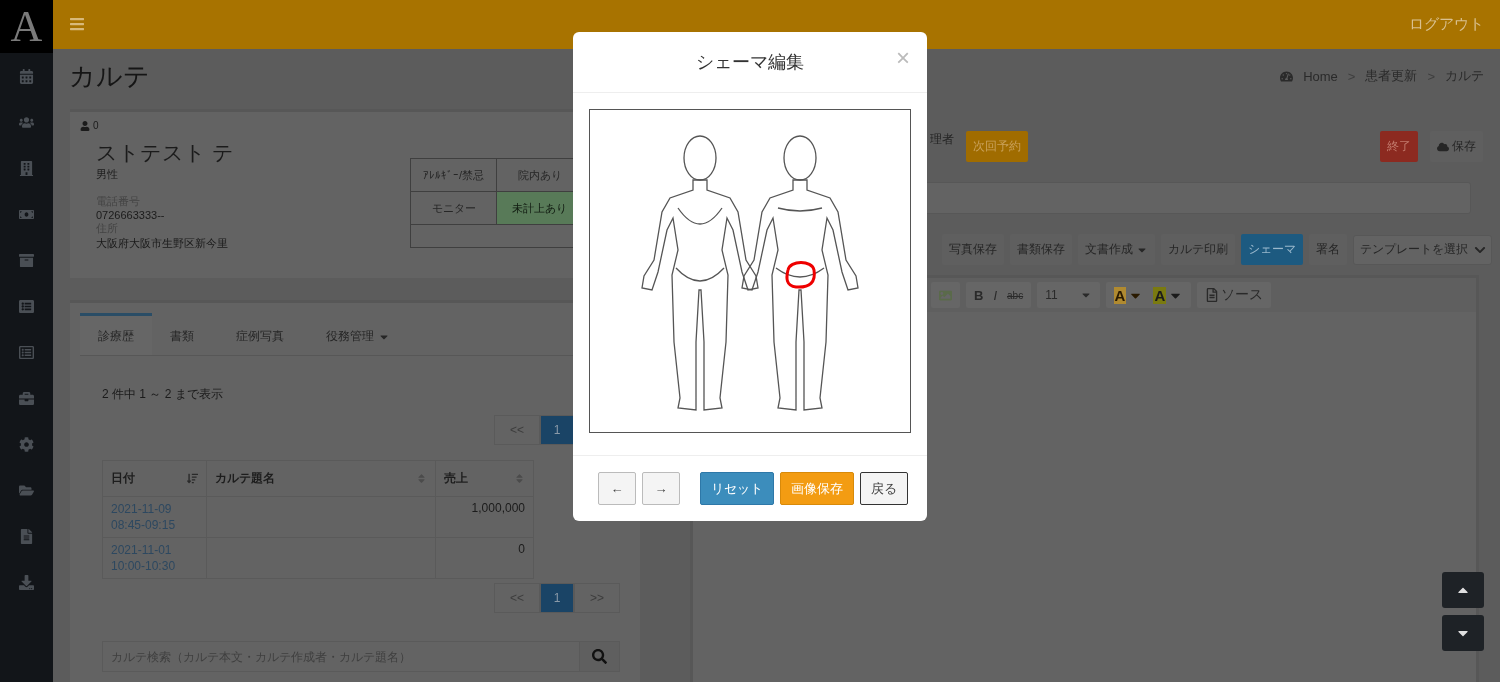  Describe the element at coordinates (321, 478) in the screenshot. I see `column-header: カルテ題名` at that location.